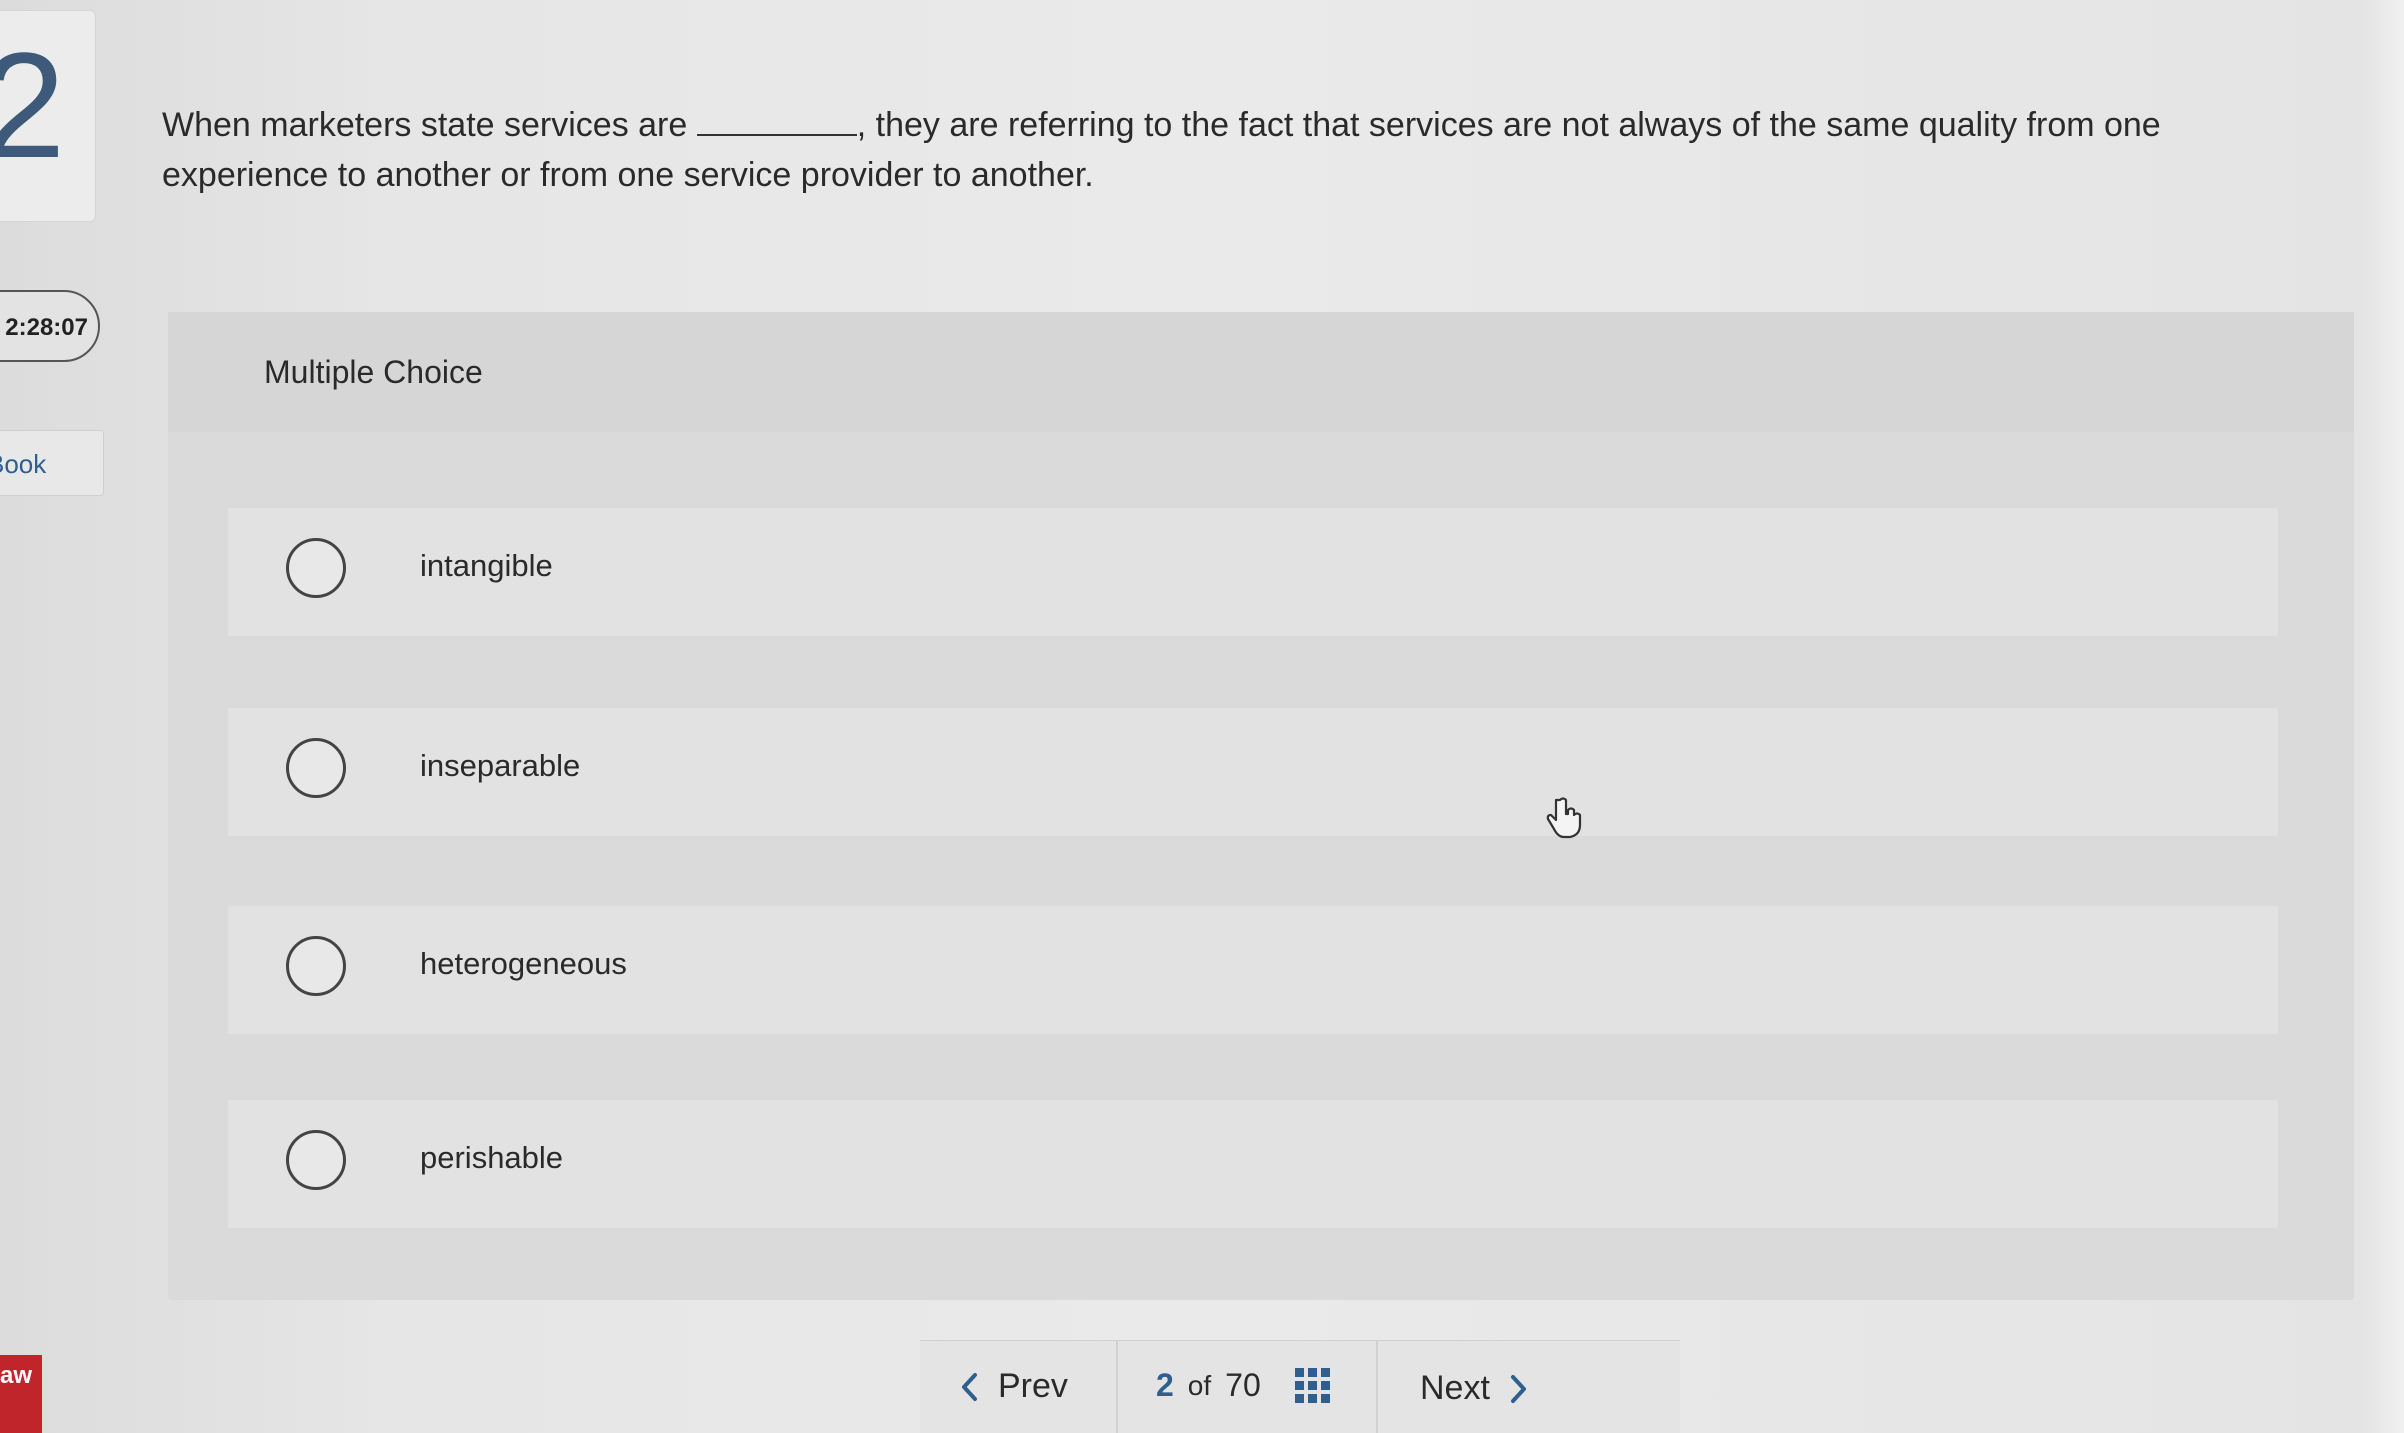  I want to click on question-blank, so click(776, 120).